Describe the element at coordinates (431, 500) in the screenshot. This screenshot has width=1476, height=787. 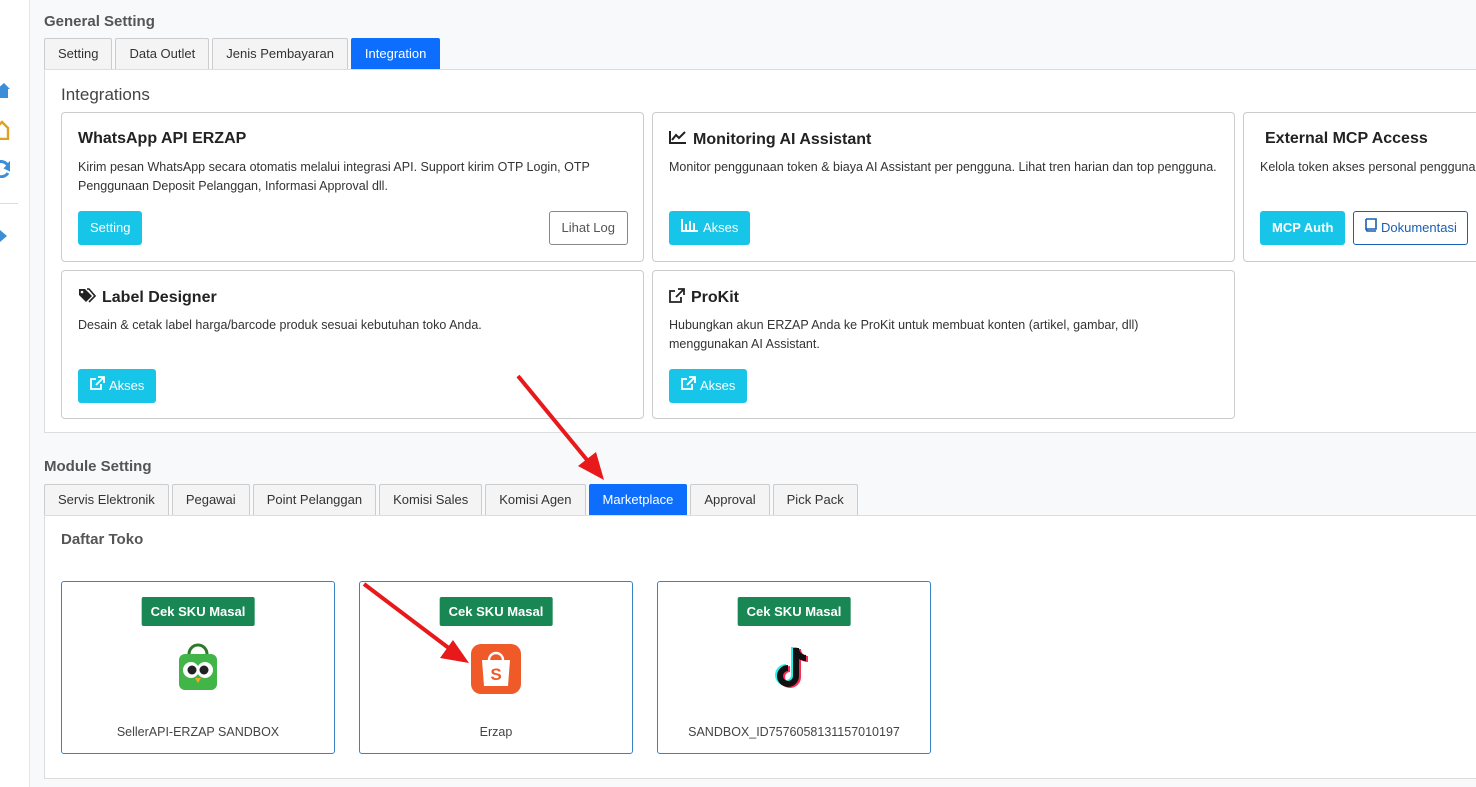
I see `tab-komisi-sales: Komisi Sales` at that location.